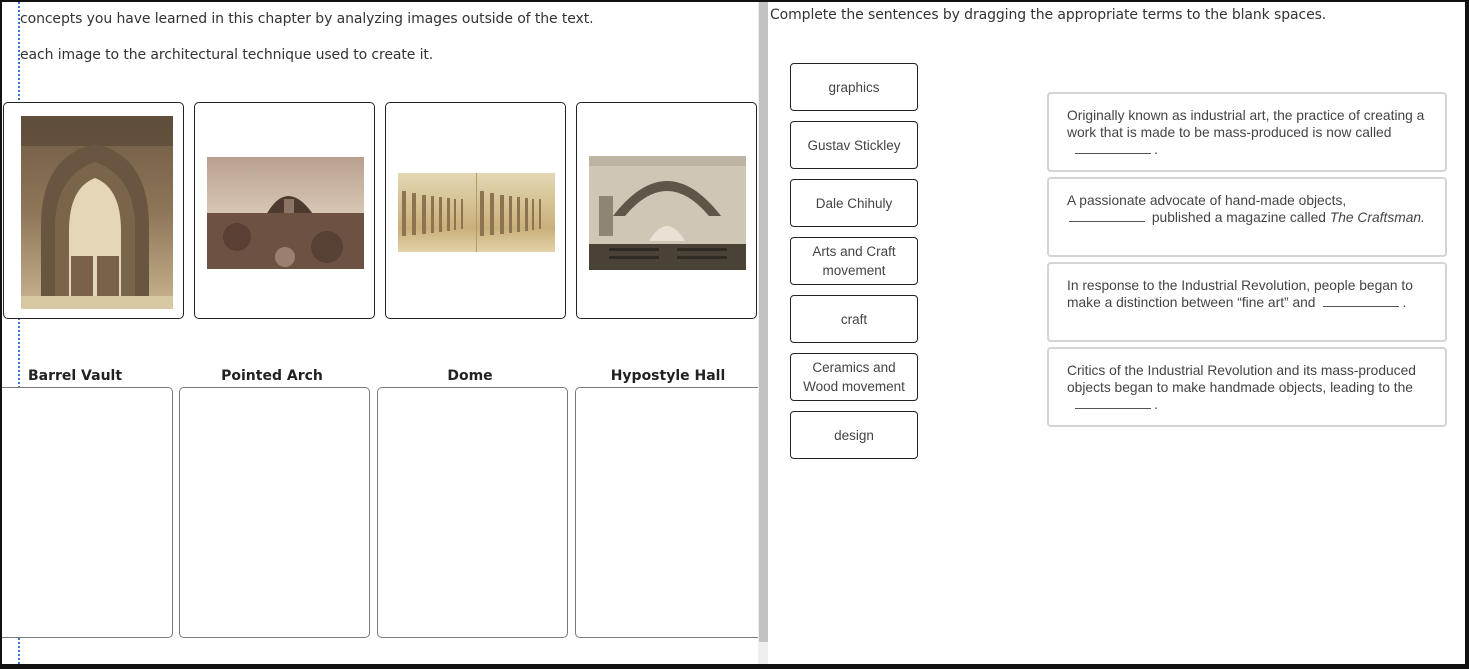  I want to click on gothic-portal-photo, so click(97, 212).